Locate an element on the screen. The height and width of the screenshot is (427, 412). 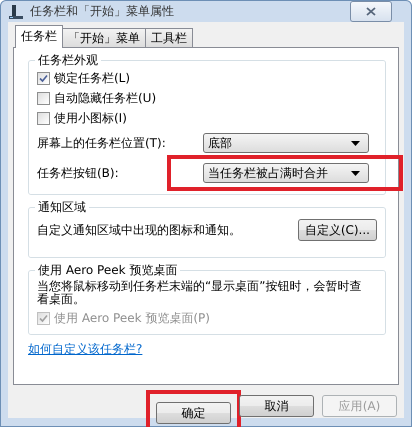
checkbox-label: 使用小图标(I) is located at coordinates (90, 118).